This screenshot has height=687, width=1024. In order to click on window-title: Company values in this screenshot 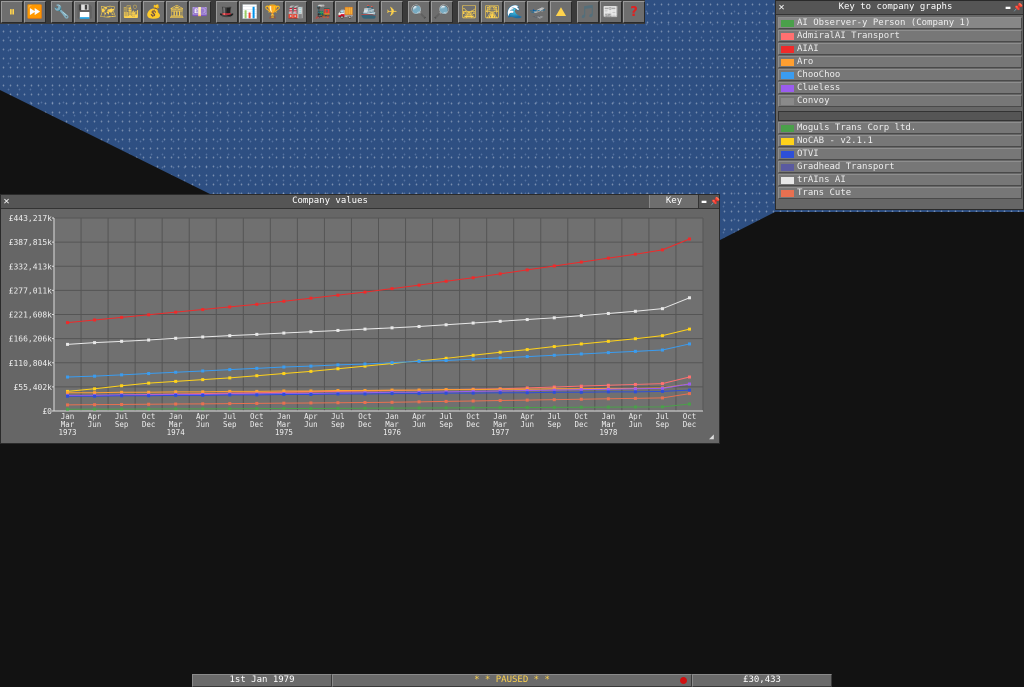, I will do `click(330, 201)`.